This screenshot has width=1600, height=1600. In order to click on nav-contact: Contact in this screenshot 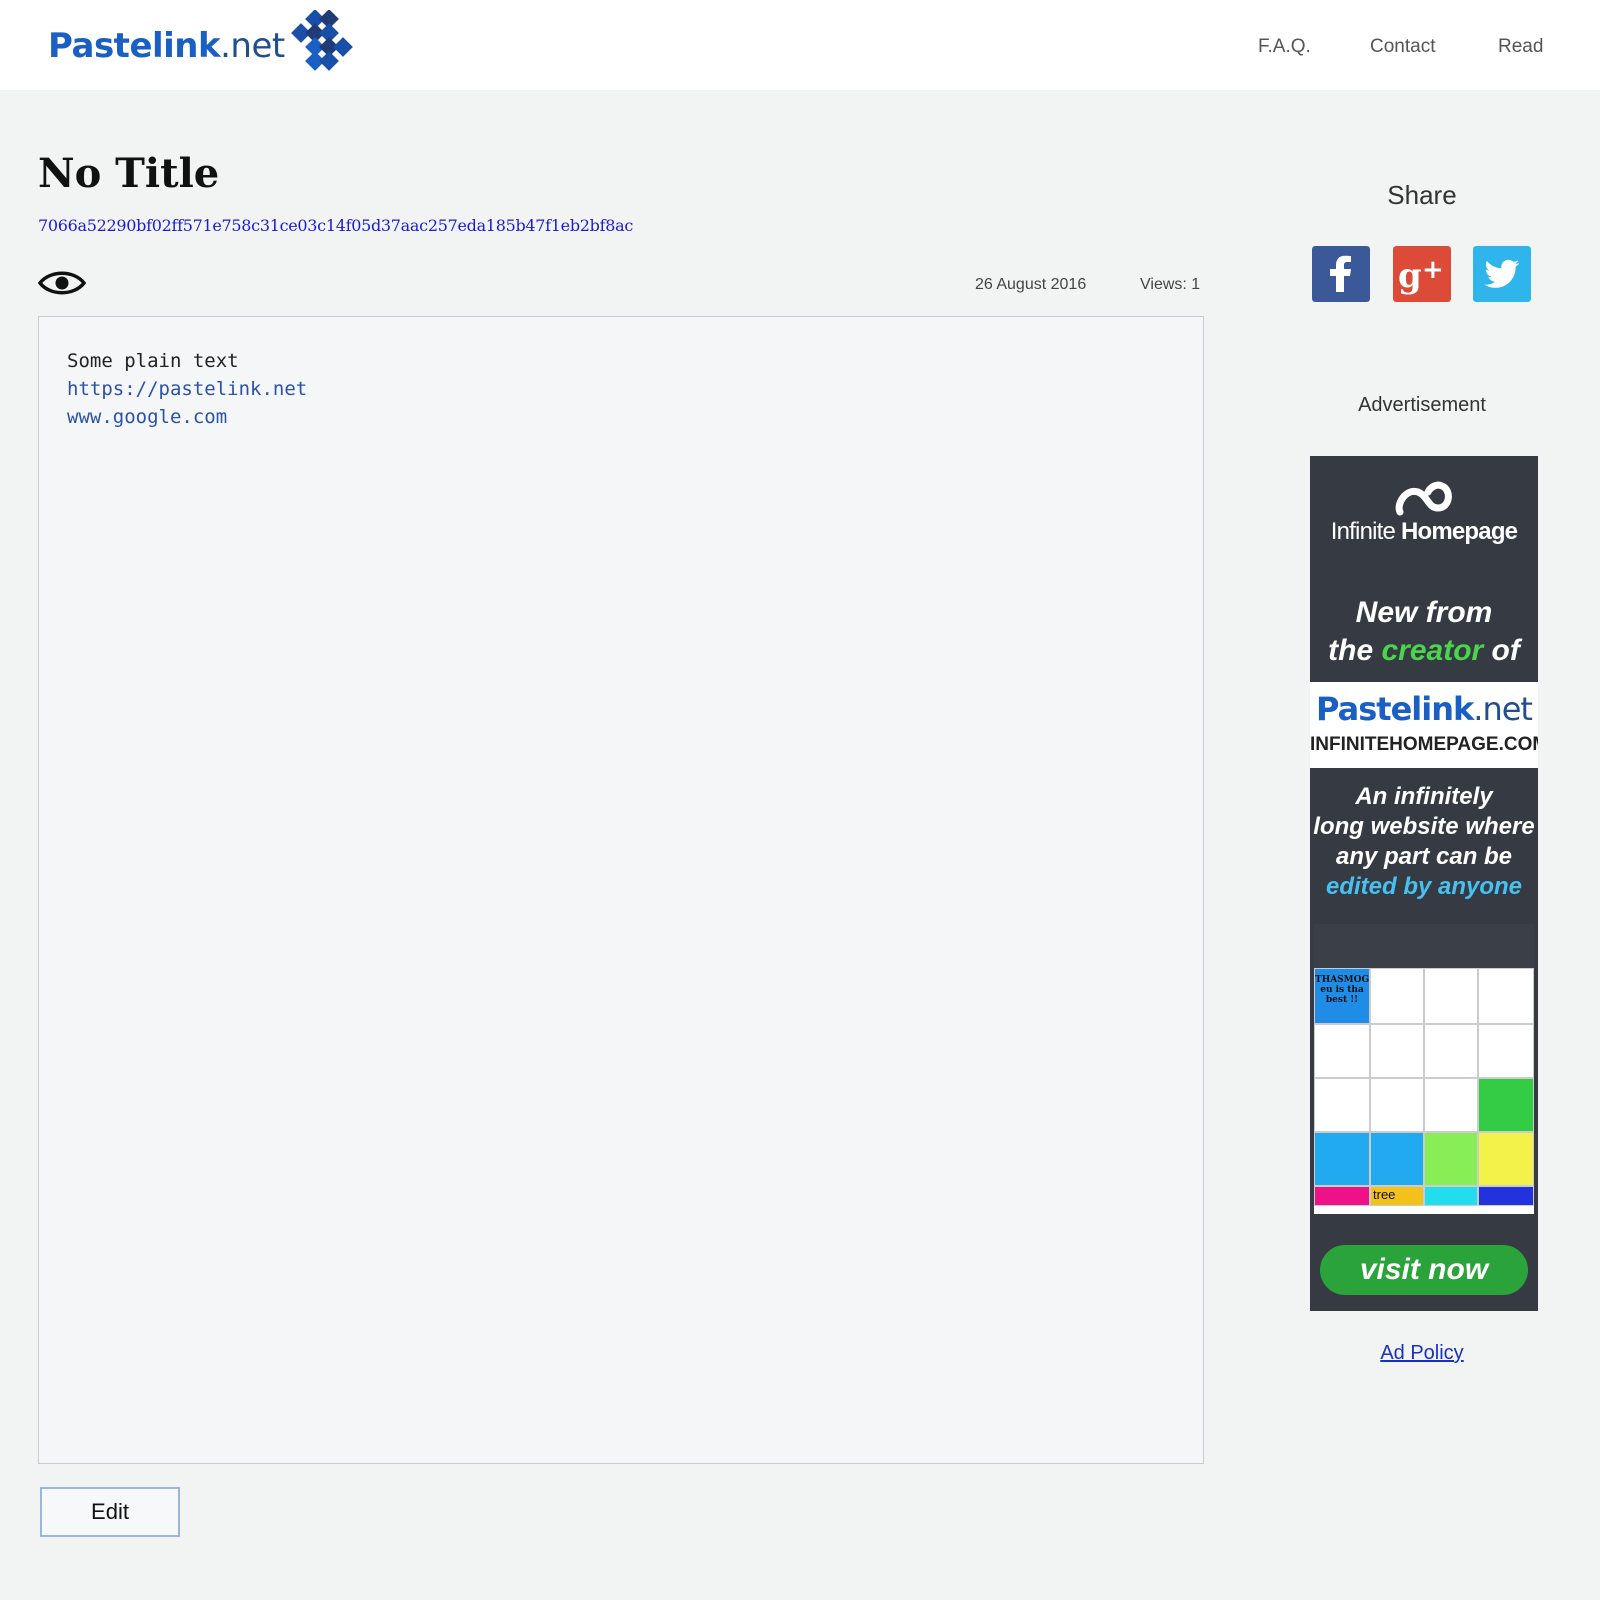, I will do `click(1402, 47)`.